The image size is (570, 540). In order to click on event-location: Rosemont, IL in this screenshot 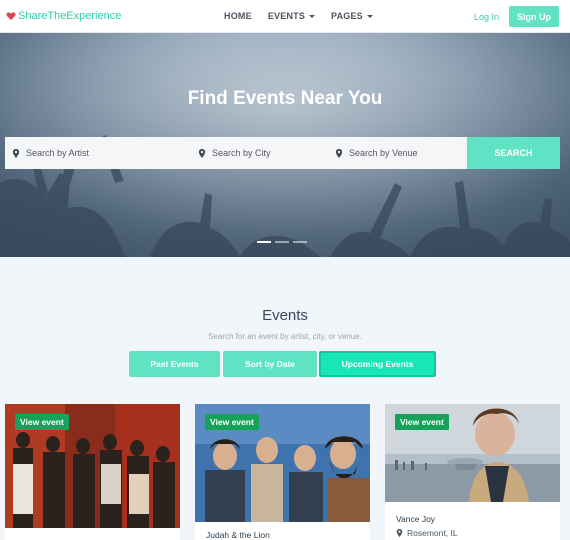, I will do `click(427, 533)`.